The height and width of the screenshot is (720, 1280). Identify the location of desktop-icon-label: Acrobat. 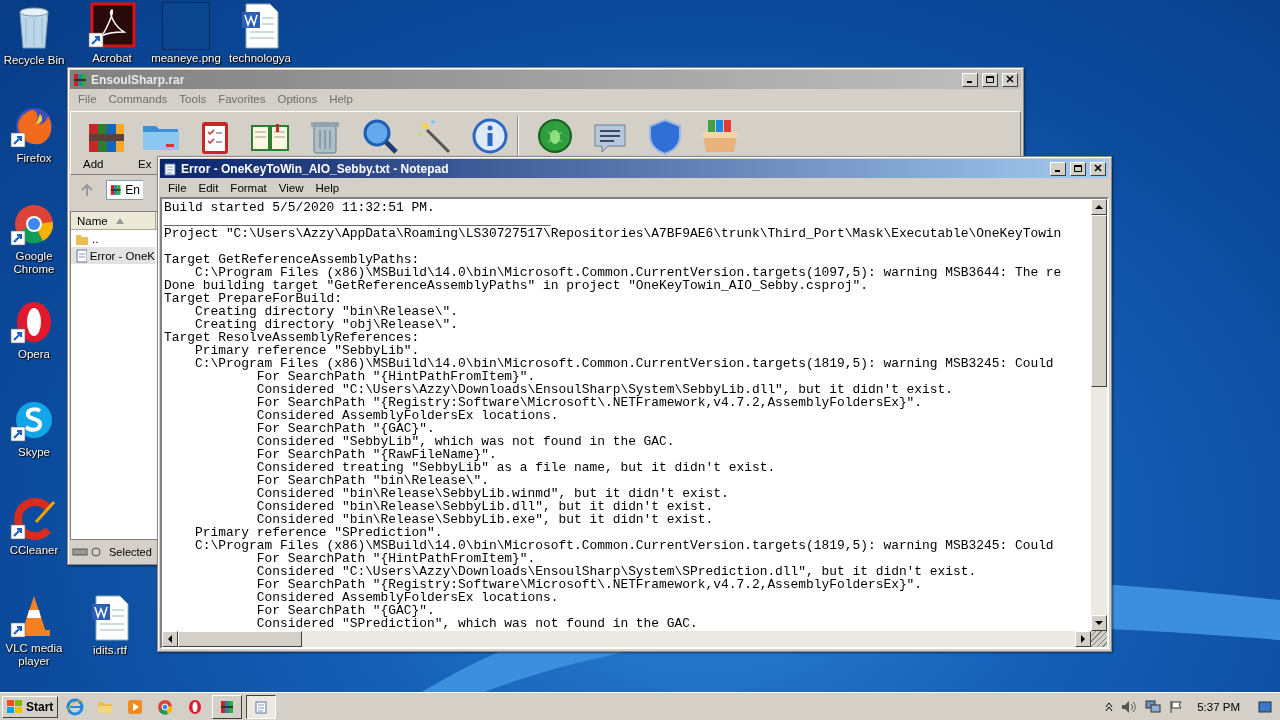
(112, 58).